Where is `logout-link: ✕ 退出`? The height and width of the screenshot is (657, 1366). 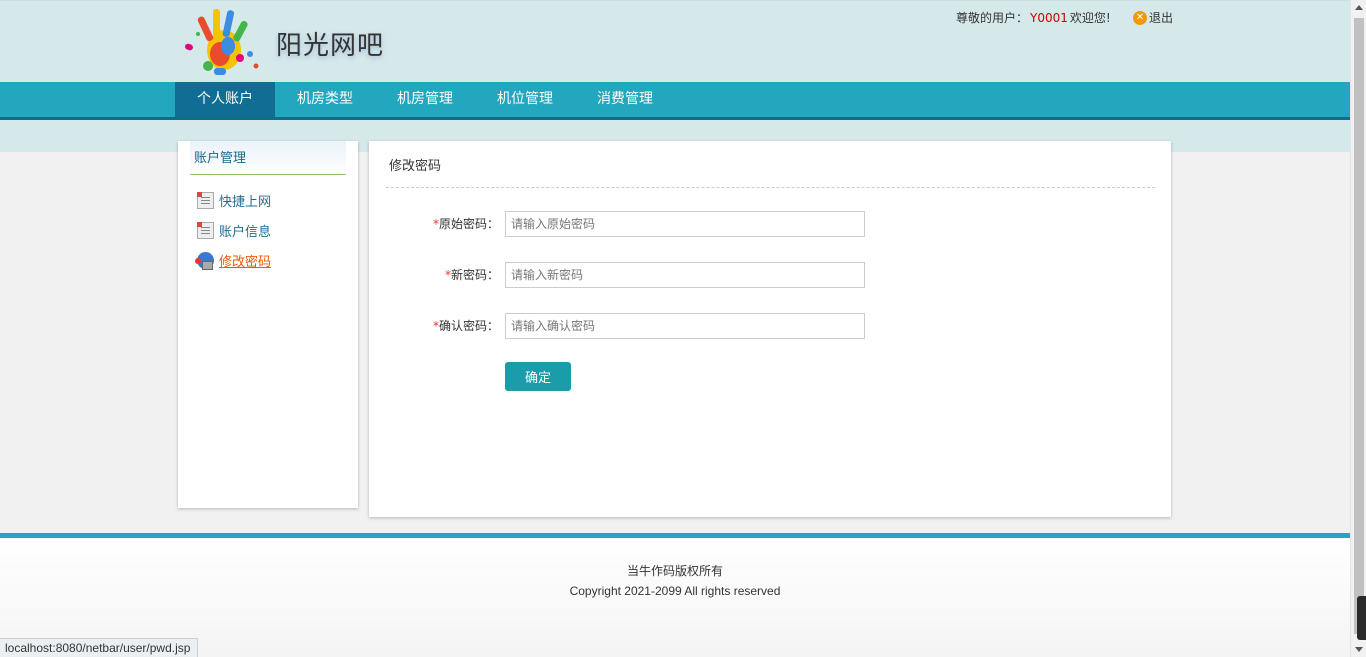
logout-link: ✕ 退出 is located at coordinates (1153, 17).